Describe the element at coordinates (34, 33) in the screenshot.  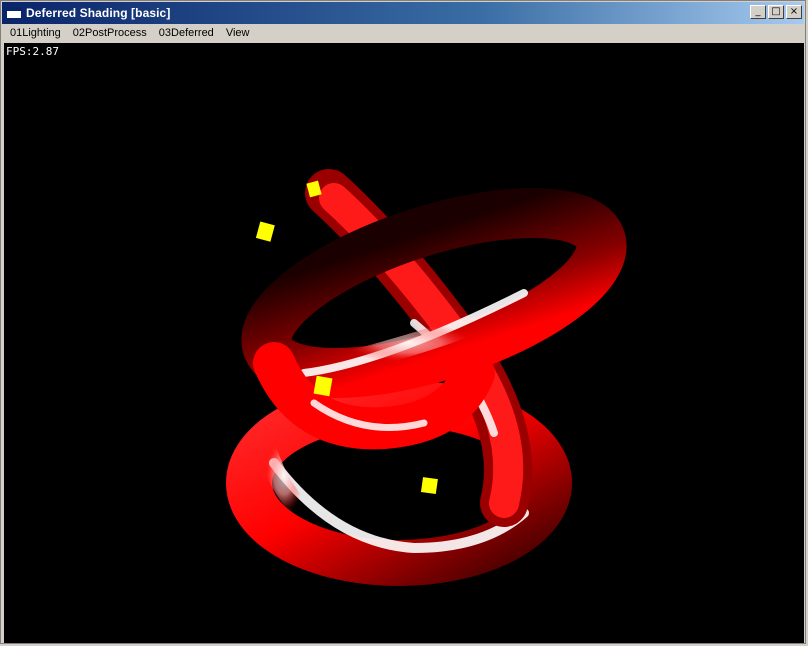
I see `menu-item-lighting: 01Lighting` at that location.